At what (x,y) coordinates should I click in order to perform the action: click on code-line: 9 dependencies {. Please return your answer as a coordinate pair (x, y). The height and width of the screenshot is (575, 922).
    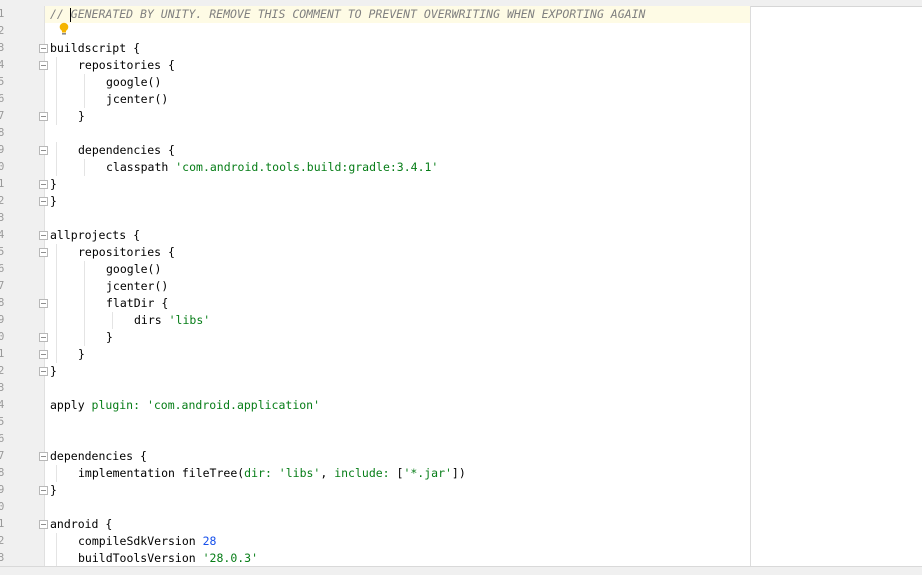
    Looking at the image, I should click on (461, 150).